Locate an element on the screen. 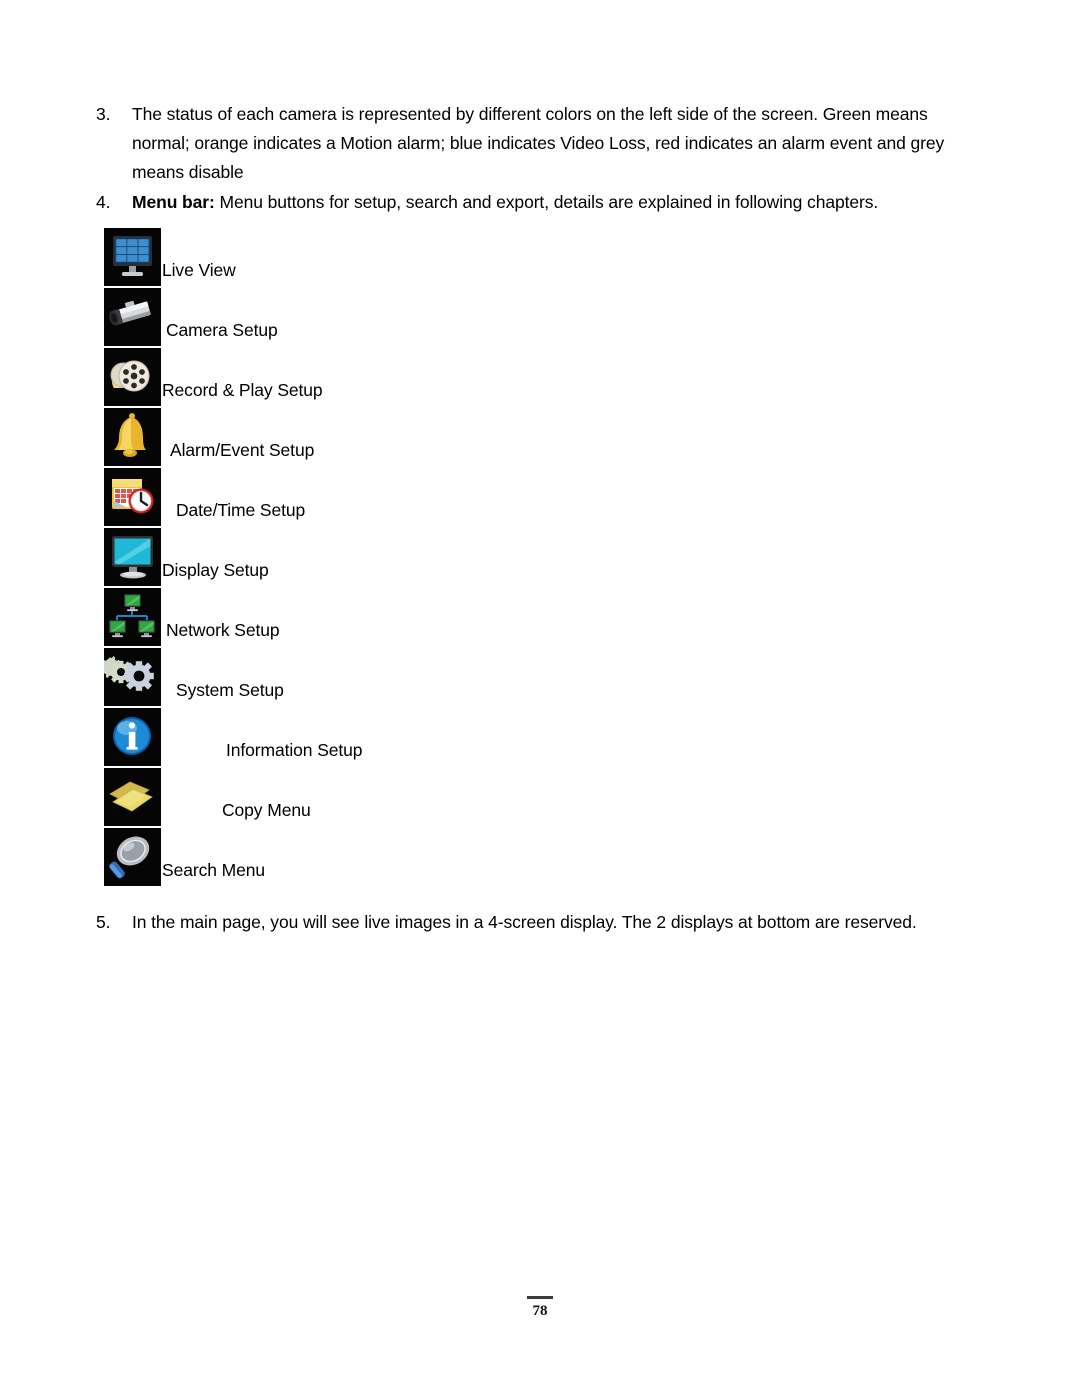 This screenshot has width=1080, height=1397. info-circle-icon is located at coordinates (132, 737).